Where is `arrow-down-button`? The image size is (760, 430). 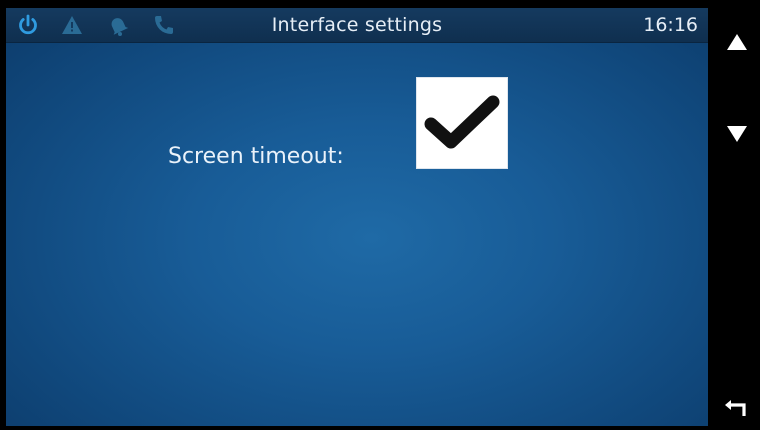
arrow-down-button is located at coordinates (737, 133).